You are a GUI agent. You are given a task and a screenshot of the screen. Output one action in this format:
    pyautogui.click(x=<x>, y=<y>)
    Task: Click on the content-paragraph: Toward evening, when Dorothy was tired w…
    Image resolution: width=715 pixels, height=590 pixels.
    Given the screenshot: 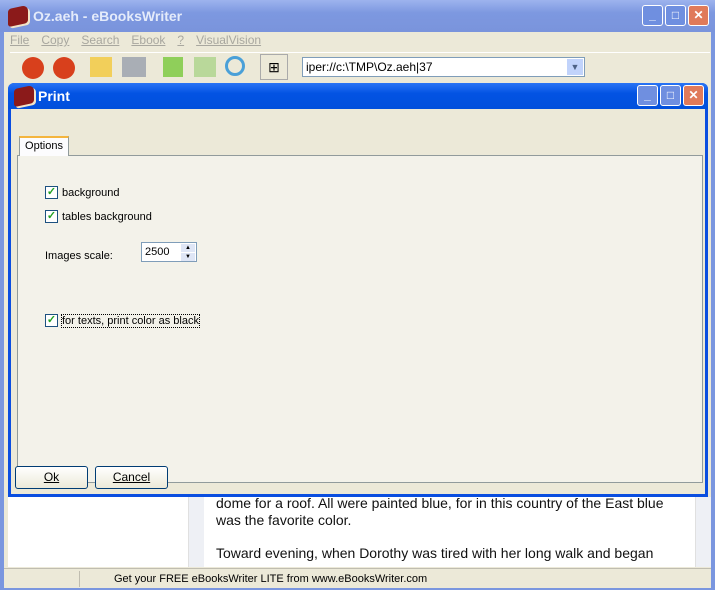 What is the action you would take?
    pyautogui.click(x=435, y=553)
    